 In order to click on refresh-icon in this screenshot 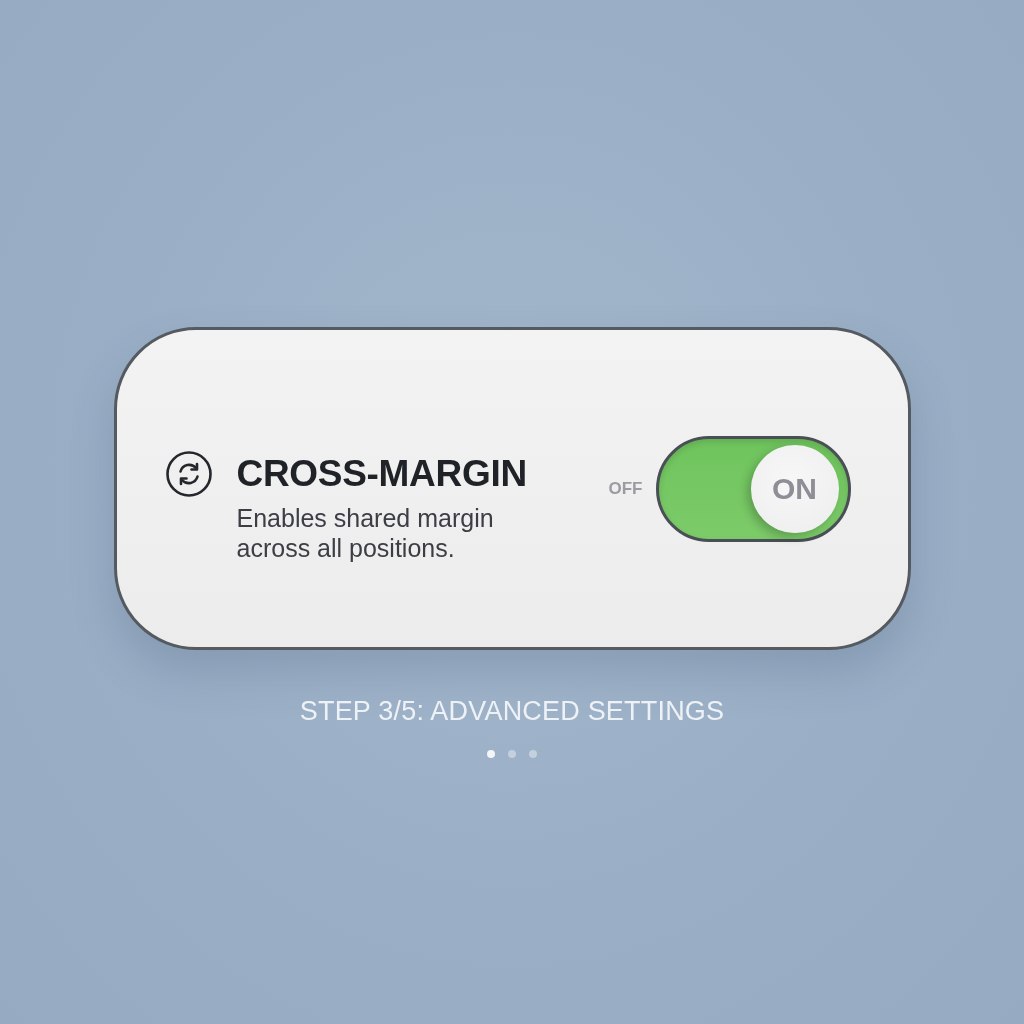, I will do `click(188, 473)`.